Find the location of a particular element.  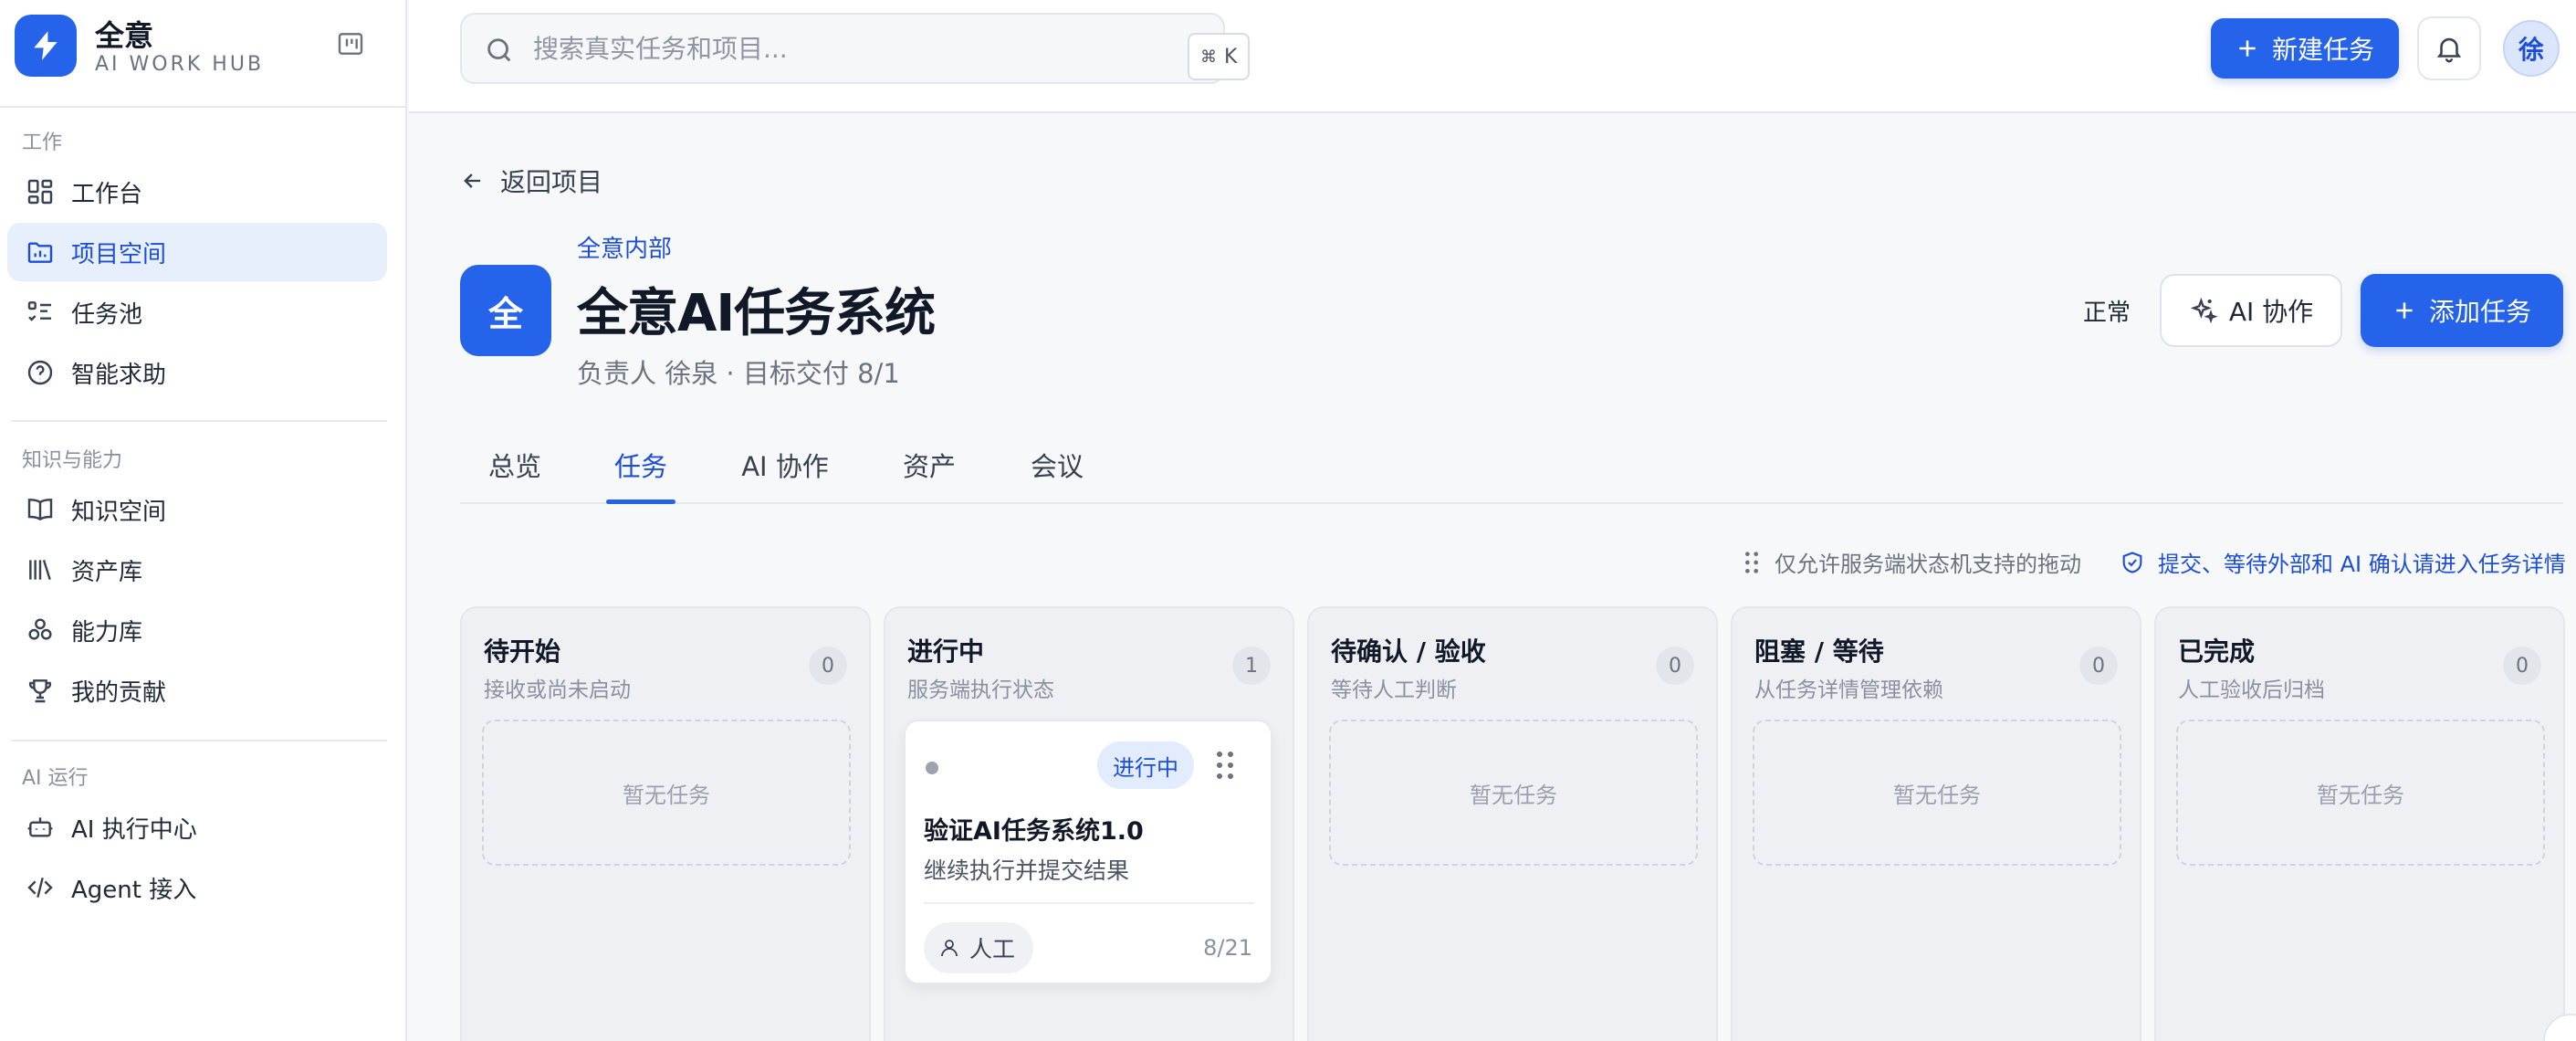

project-status: 正常 is located at coordinates (2107, 313).